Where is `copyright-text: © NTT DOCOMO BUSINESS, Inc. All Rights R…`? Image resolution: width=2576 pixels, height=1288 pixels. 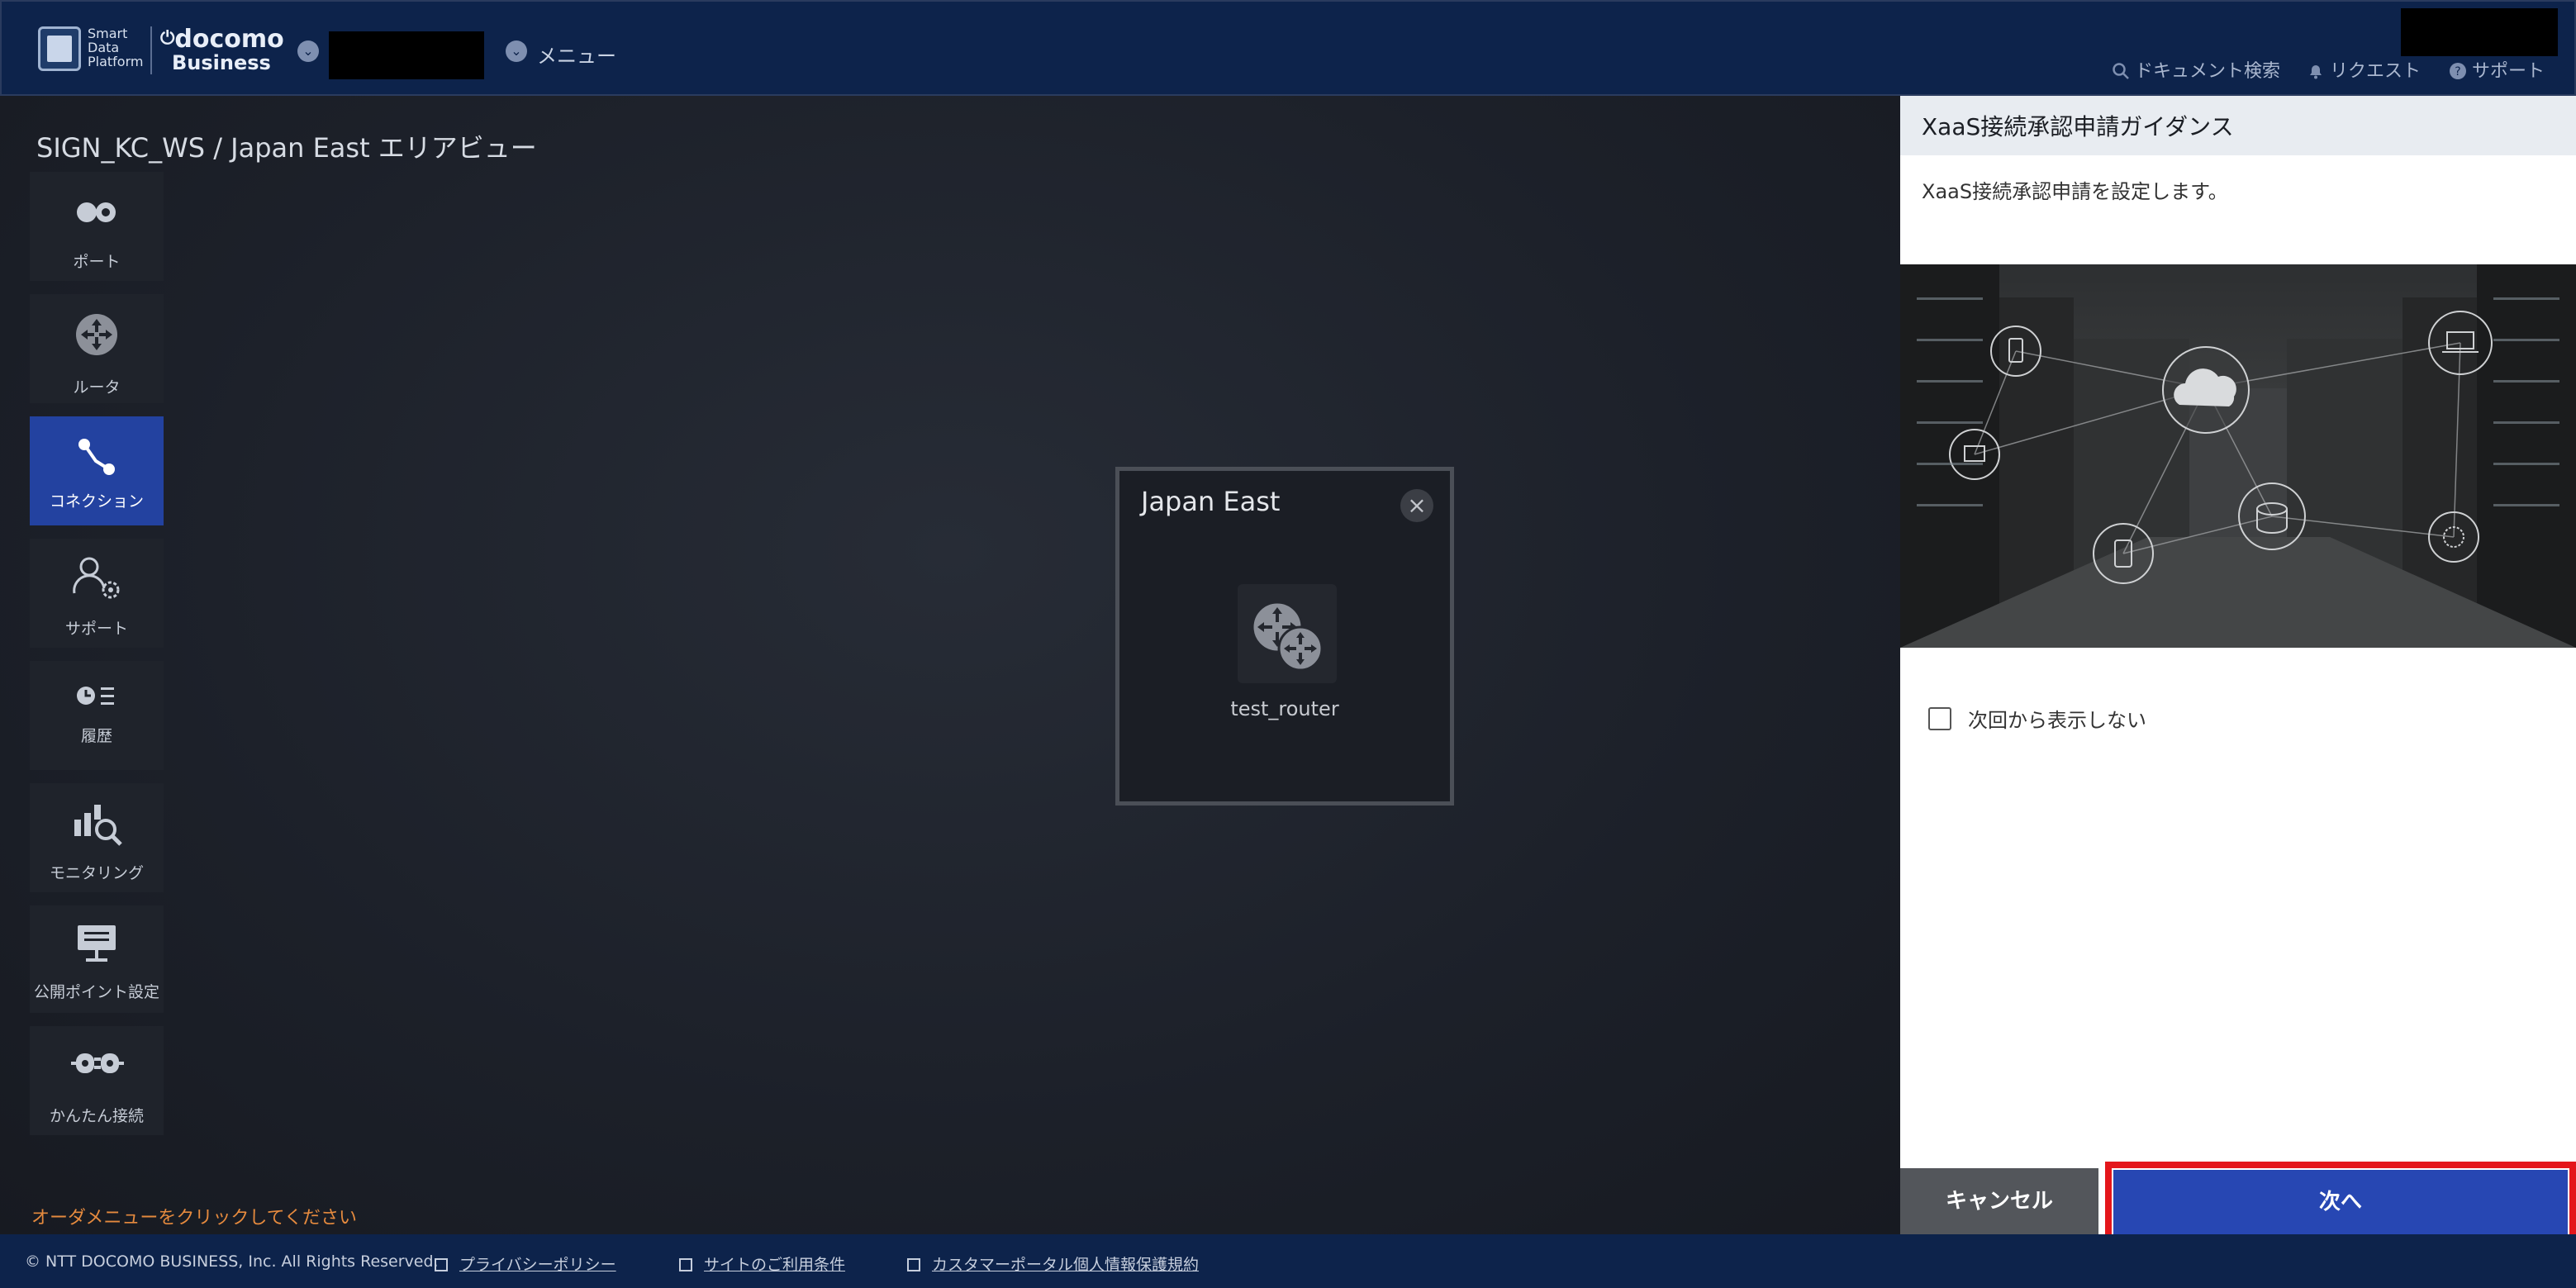 copyright-text: © NTT DOCOMO BUSINESS, Inc. All Rights R… is located at coordinates (232, 1261).